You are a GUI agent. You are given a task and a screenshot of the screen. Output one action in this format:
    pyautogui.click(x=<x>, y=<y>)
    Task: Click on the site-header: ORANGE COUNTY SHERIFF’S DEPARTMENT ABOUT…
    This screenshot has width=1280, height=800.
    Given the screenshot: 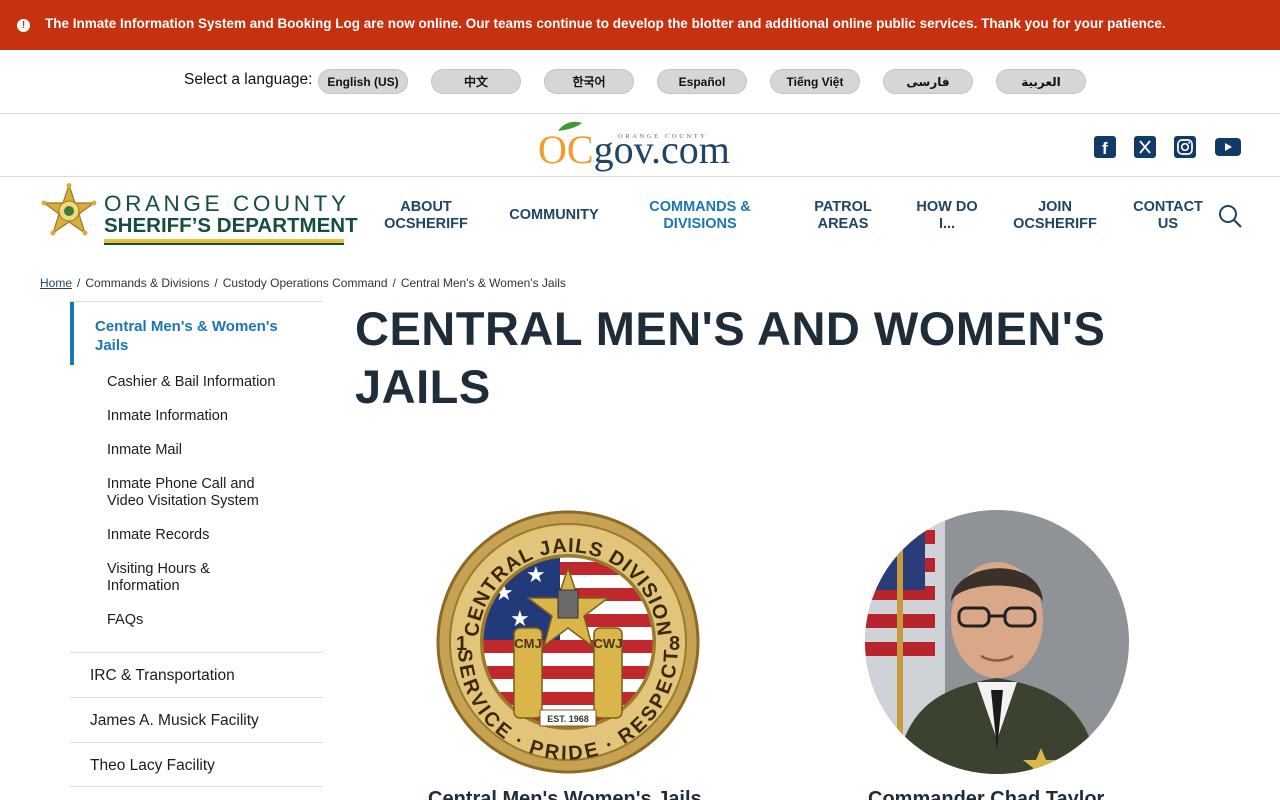 What is the action you would take?
    pyautogui.click(x=640, y=222)
    